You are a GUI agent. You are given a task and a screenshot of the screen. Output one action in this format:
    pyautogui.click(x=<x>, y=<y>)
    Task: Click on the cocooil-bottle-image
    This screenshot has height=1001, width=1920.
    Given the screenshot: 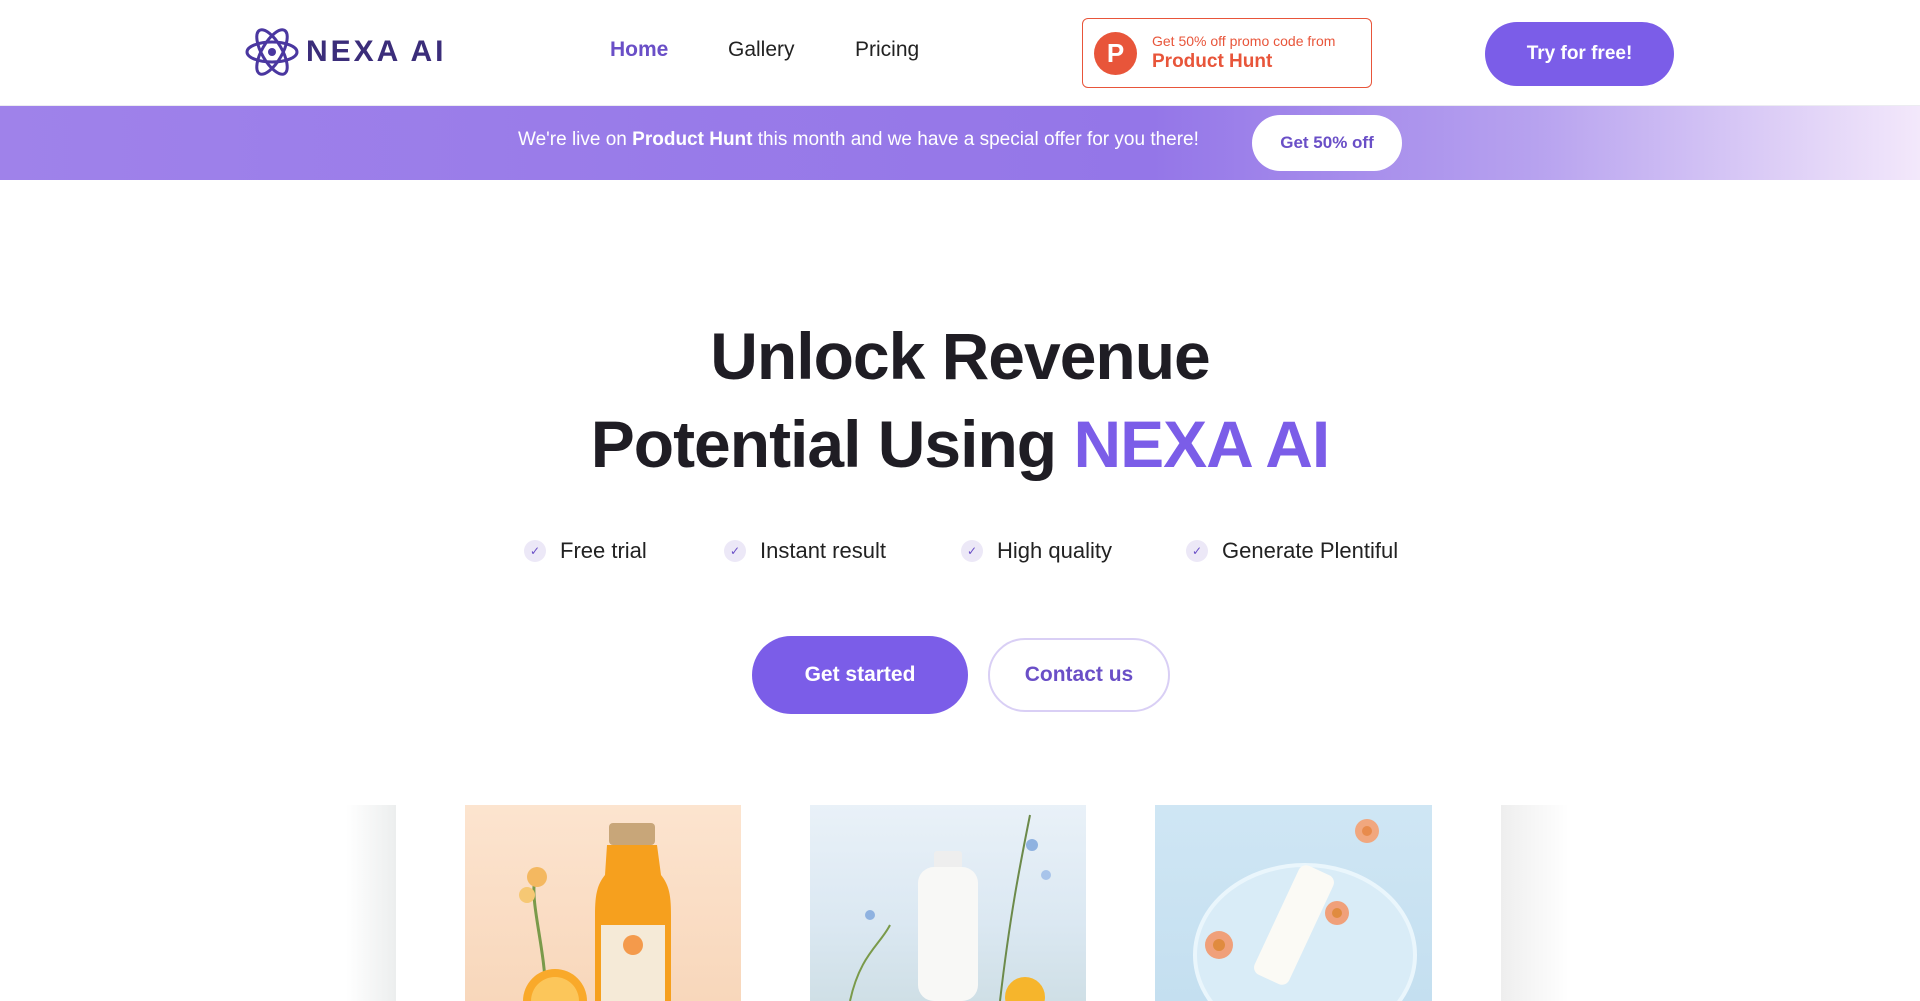 What is the action you would take?
    pyautogui.click(x=950, y=907)
    